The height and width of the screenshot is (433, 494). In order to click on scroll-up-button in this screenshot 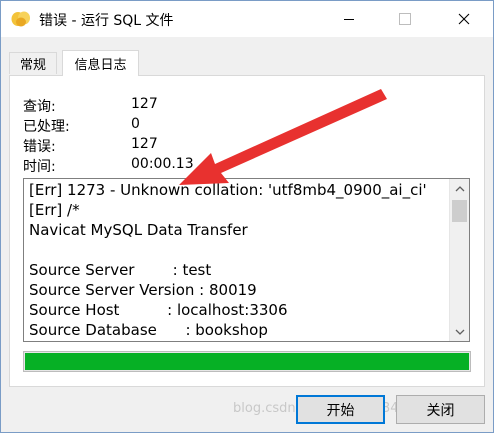, I will do `click(459, 188)`.